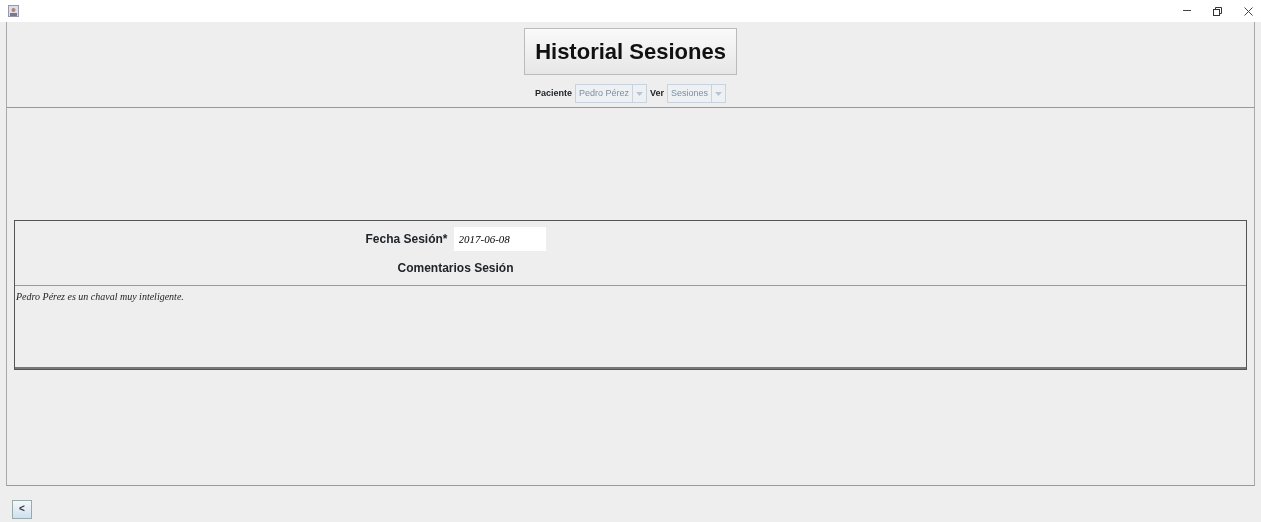  I want to click on minimize-icon, so click(1187, 11).